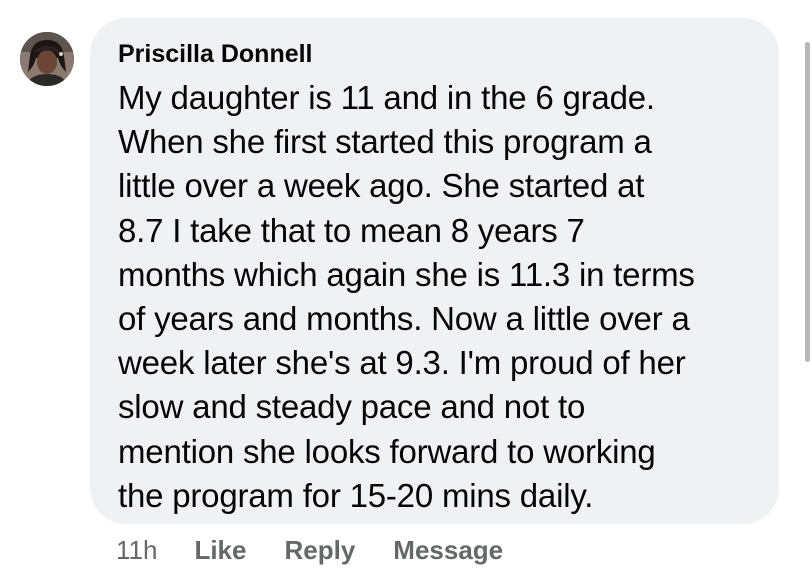  Describe the element at coordinates (387, 451) in the screenshot. I see `comment-line: mention she looks forward to working` at that location.